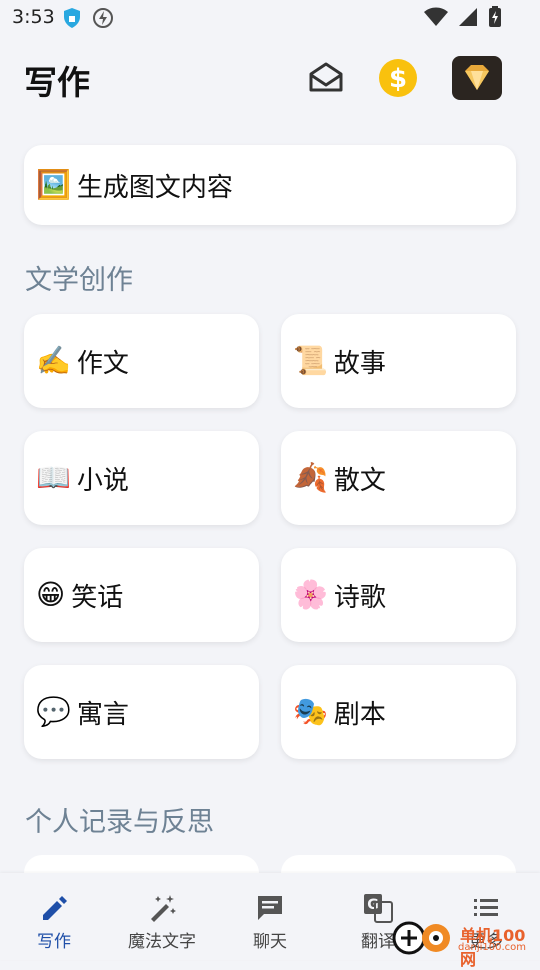 The image size is (540, 970). Describe the element at coordinates (72, 18) in the screenshot. I see `shield-icon` at that location.